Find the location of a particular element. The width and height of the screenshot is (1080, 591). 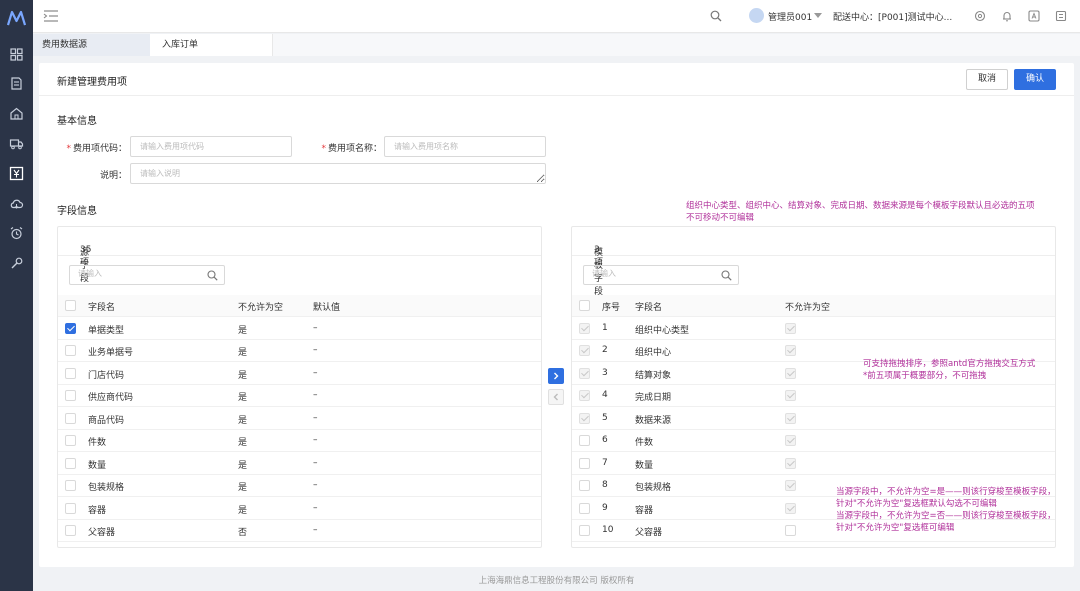

column-header-not-null: 不允许为空 is located at coordinates (261, 308).